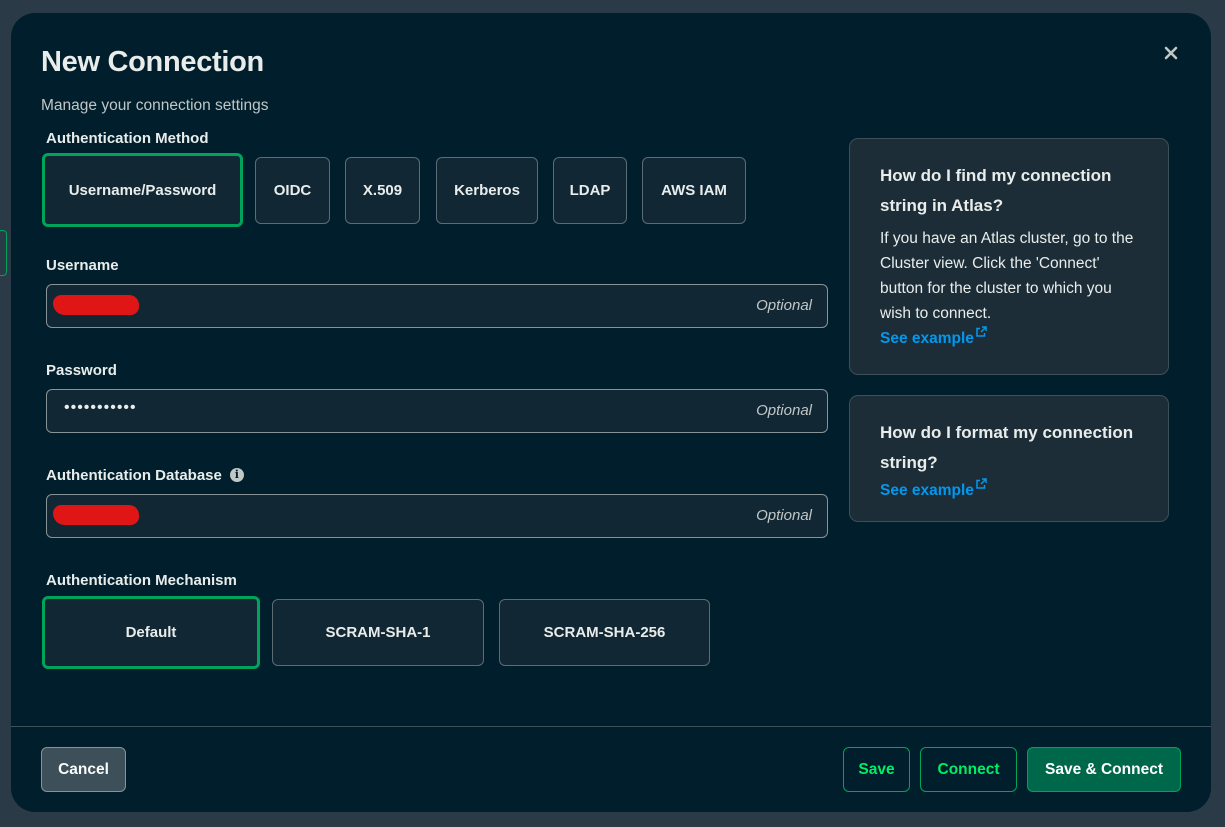  Describe the element at coordinates (127, 138) in the screenshot. I see `auth-method-label: Authentication Method` at that location.